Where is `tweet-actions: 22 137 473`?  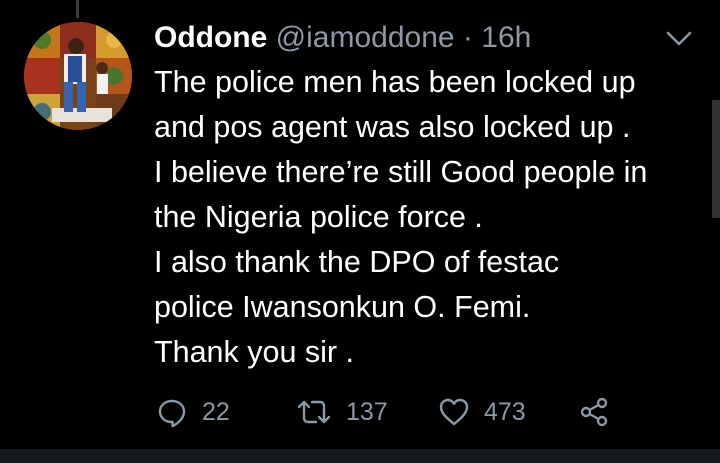 tweet-actions: 22 137 473 is located at coordinates (396, 412).